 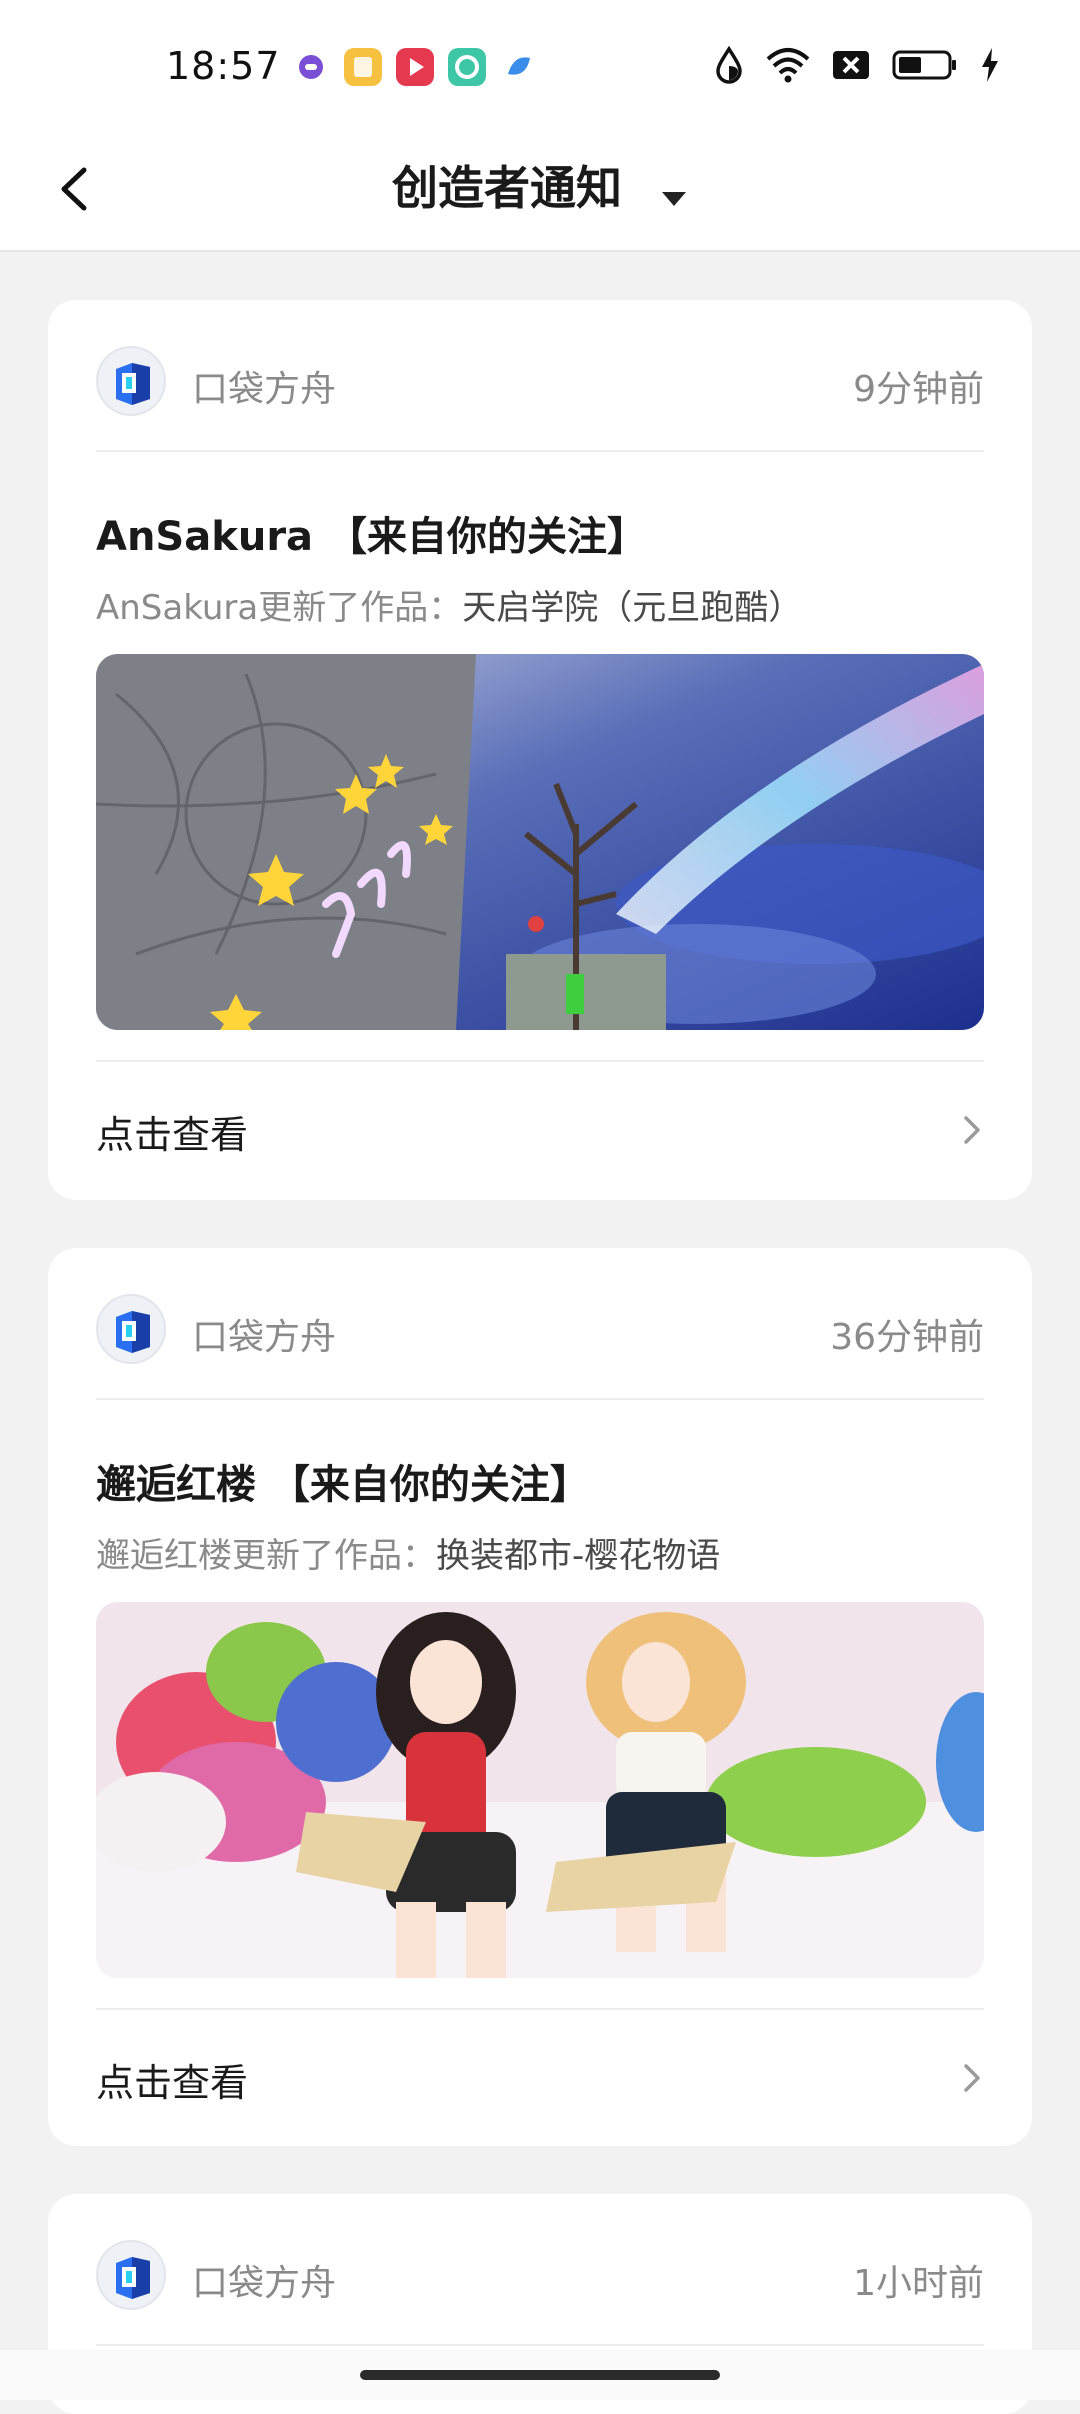 What do you see at coordinates (540, 65) in the screenshot?
I see `status-bar: 18:57` at bounding box center [540, 65].